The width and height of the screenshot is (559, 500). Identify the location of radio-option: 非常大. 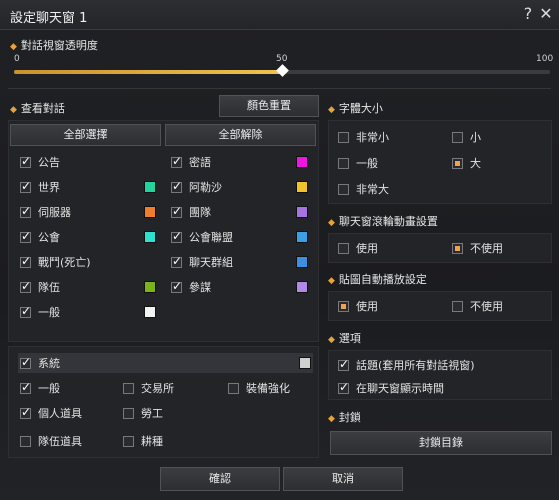
(388, 189).